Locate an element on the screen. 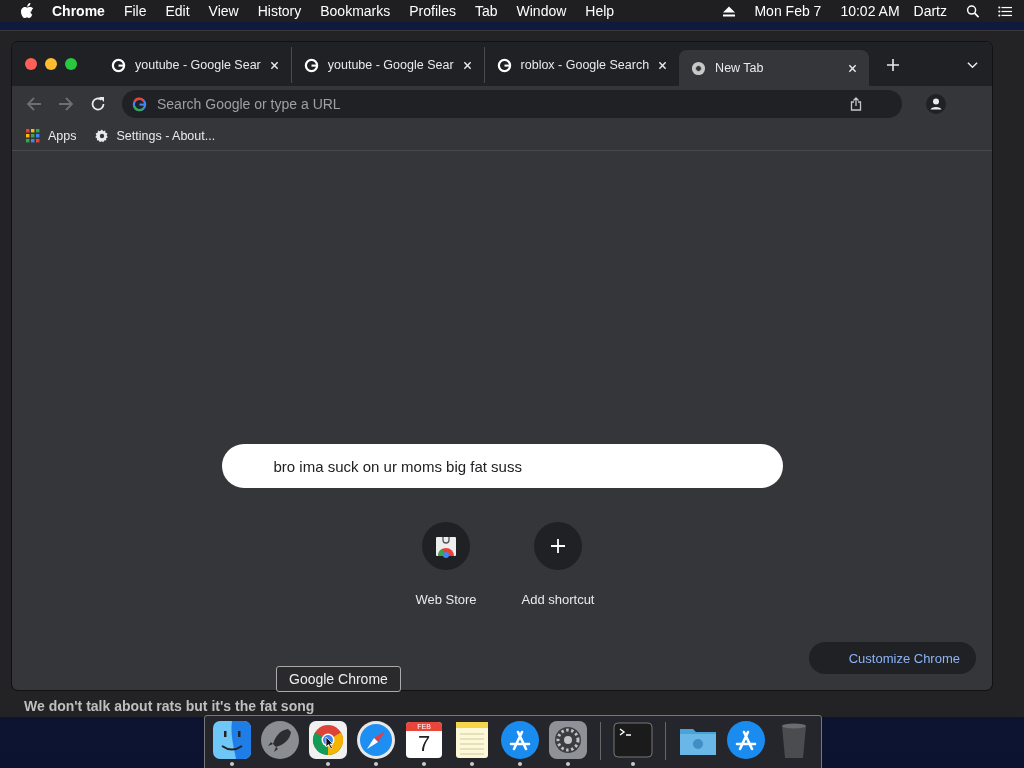  menu-item: File is located at coordinates (135, 11).